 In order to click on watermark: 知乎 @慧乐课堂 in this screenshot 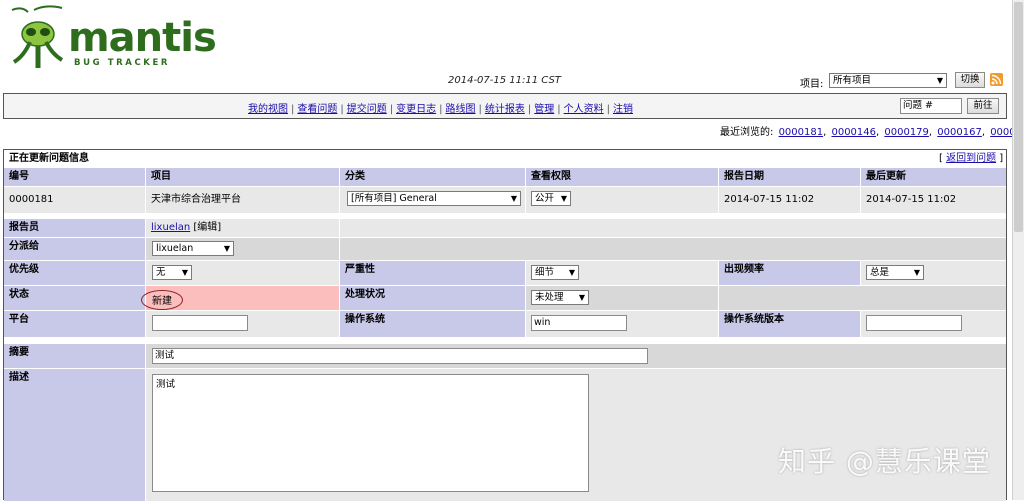, I will do `click(884, 461)`.